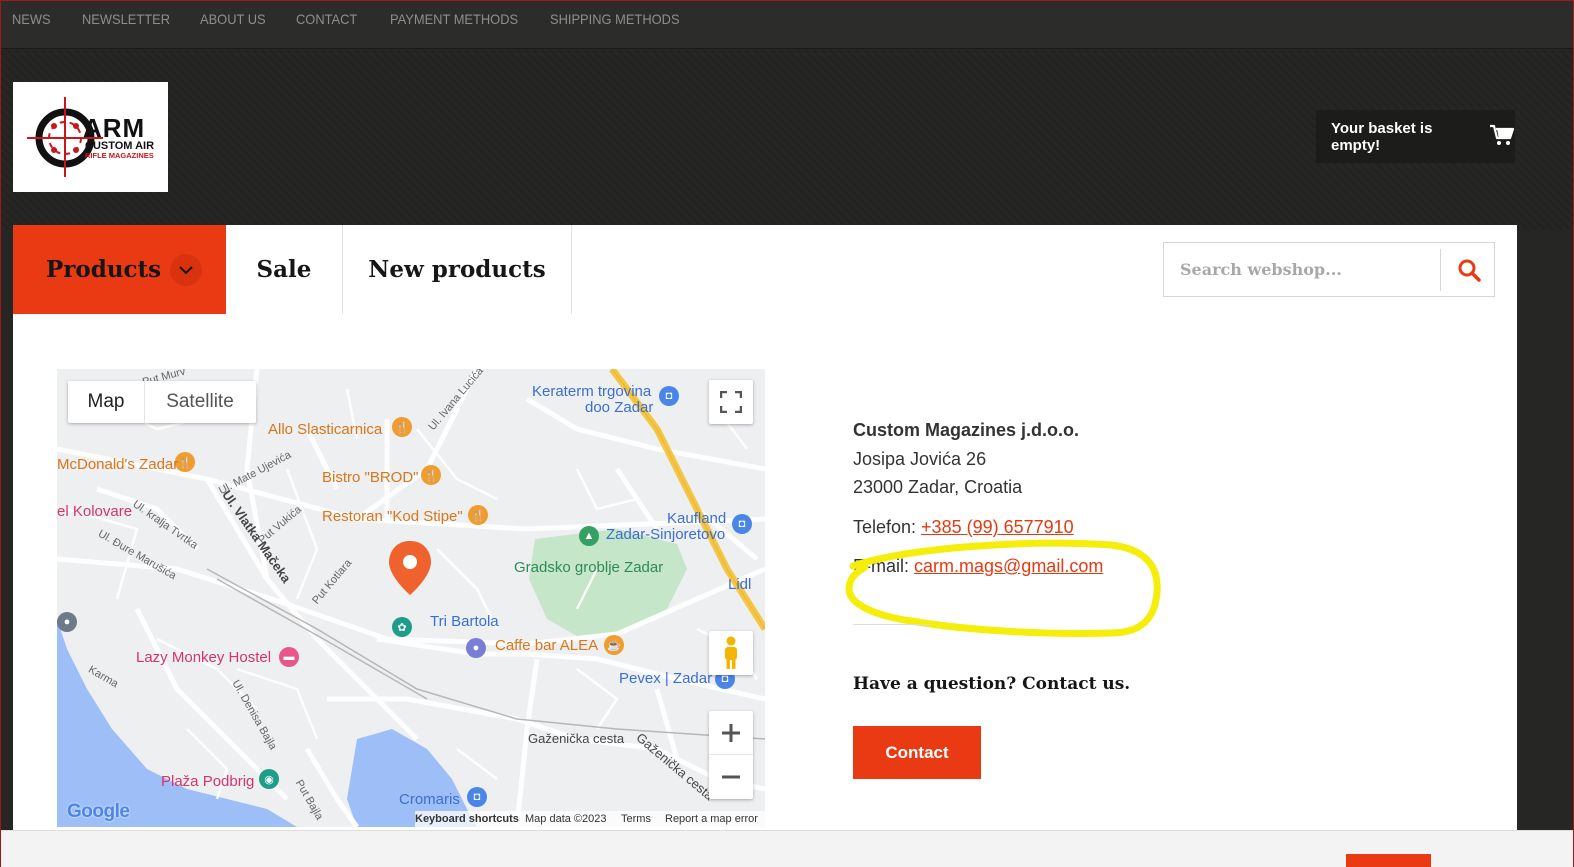 Image resolution: width=1574 pixels, height=867 pixels. I want to click on cafe-pin: ☕, so click(614, 645).